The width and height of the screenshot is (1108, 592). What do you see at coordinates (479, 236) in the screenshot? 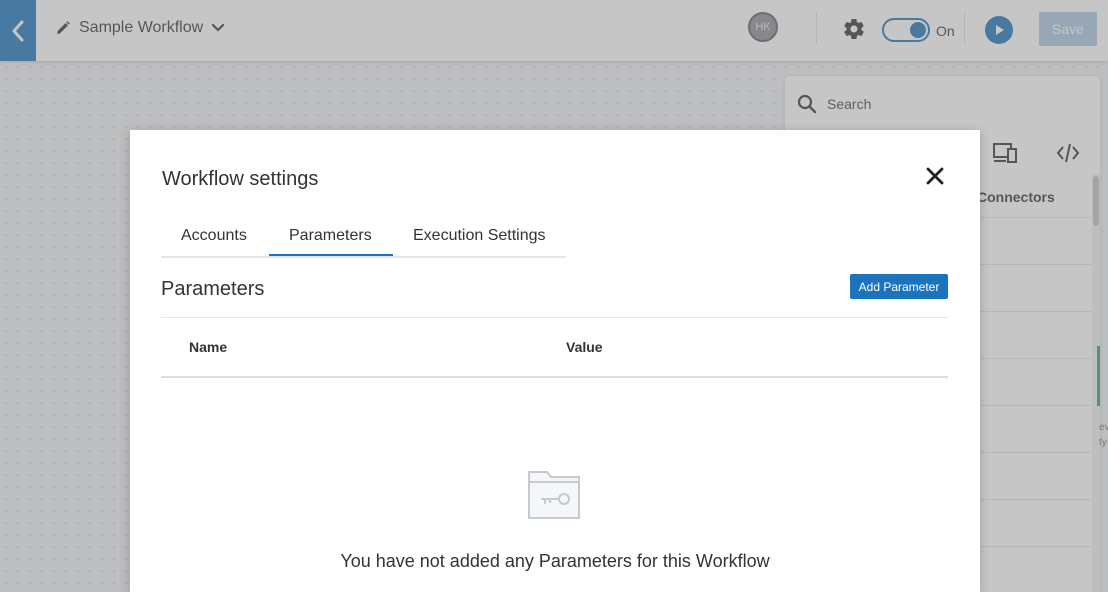
I see `tab-execution-settings: Execution Settings` at bounding box center [479, 236].